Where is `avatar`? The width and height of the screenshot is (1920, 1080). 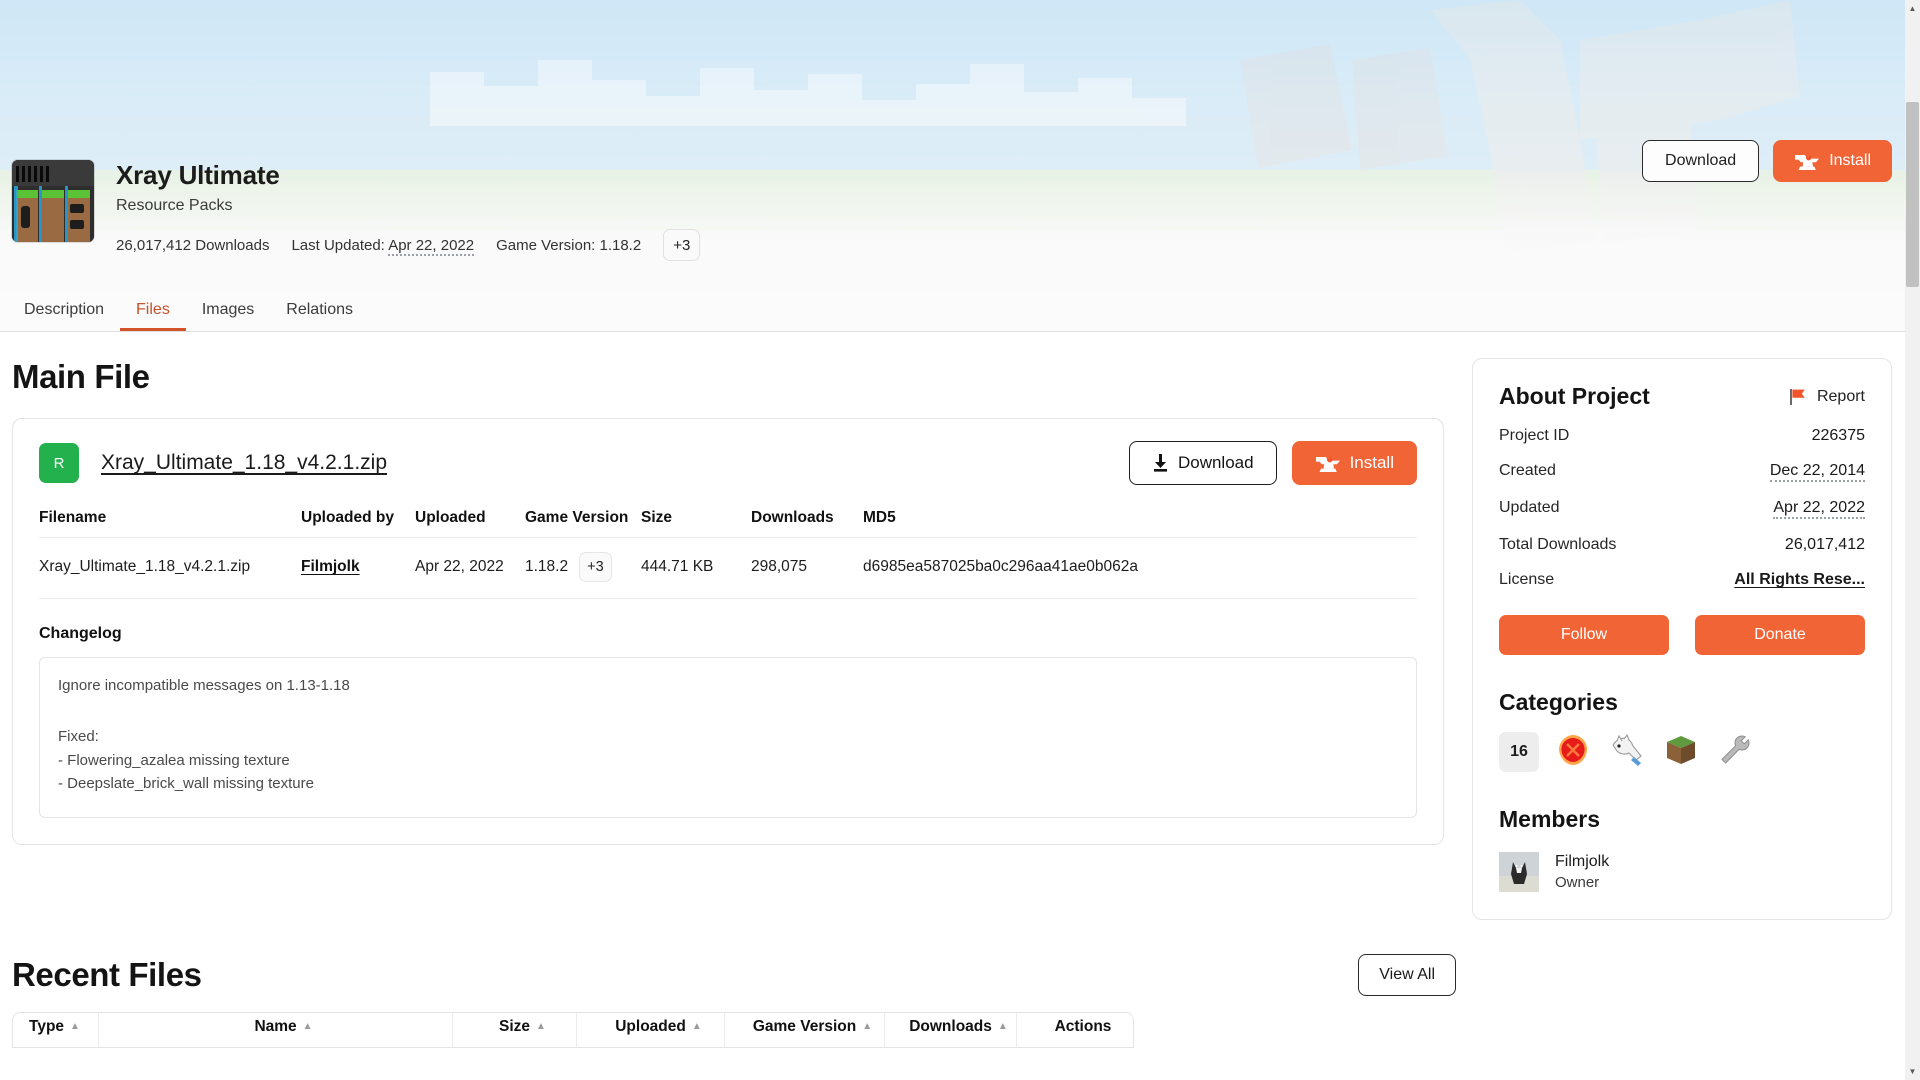
avatar is located at coordinates (1519, 871).